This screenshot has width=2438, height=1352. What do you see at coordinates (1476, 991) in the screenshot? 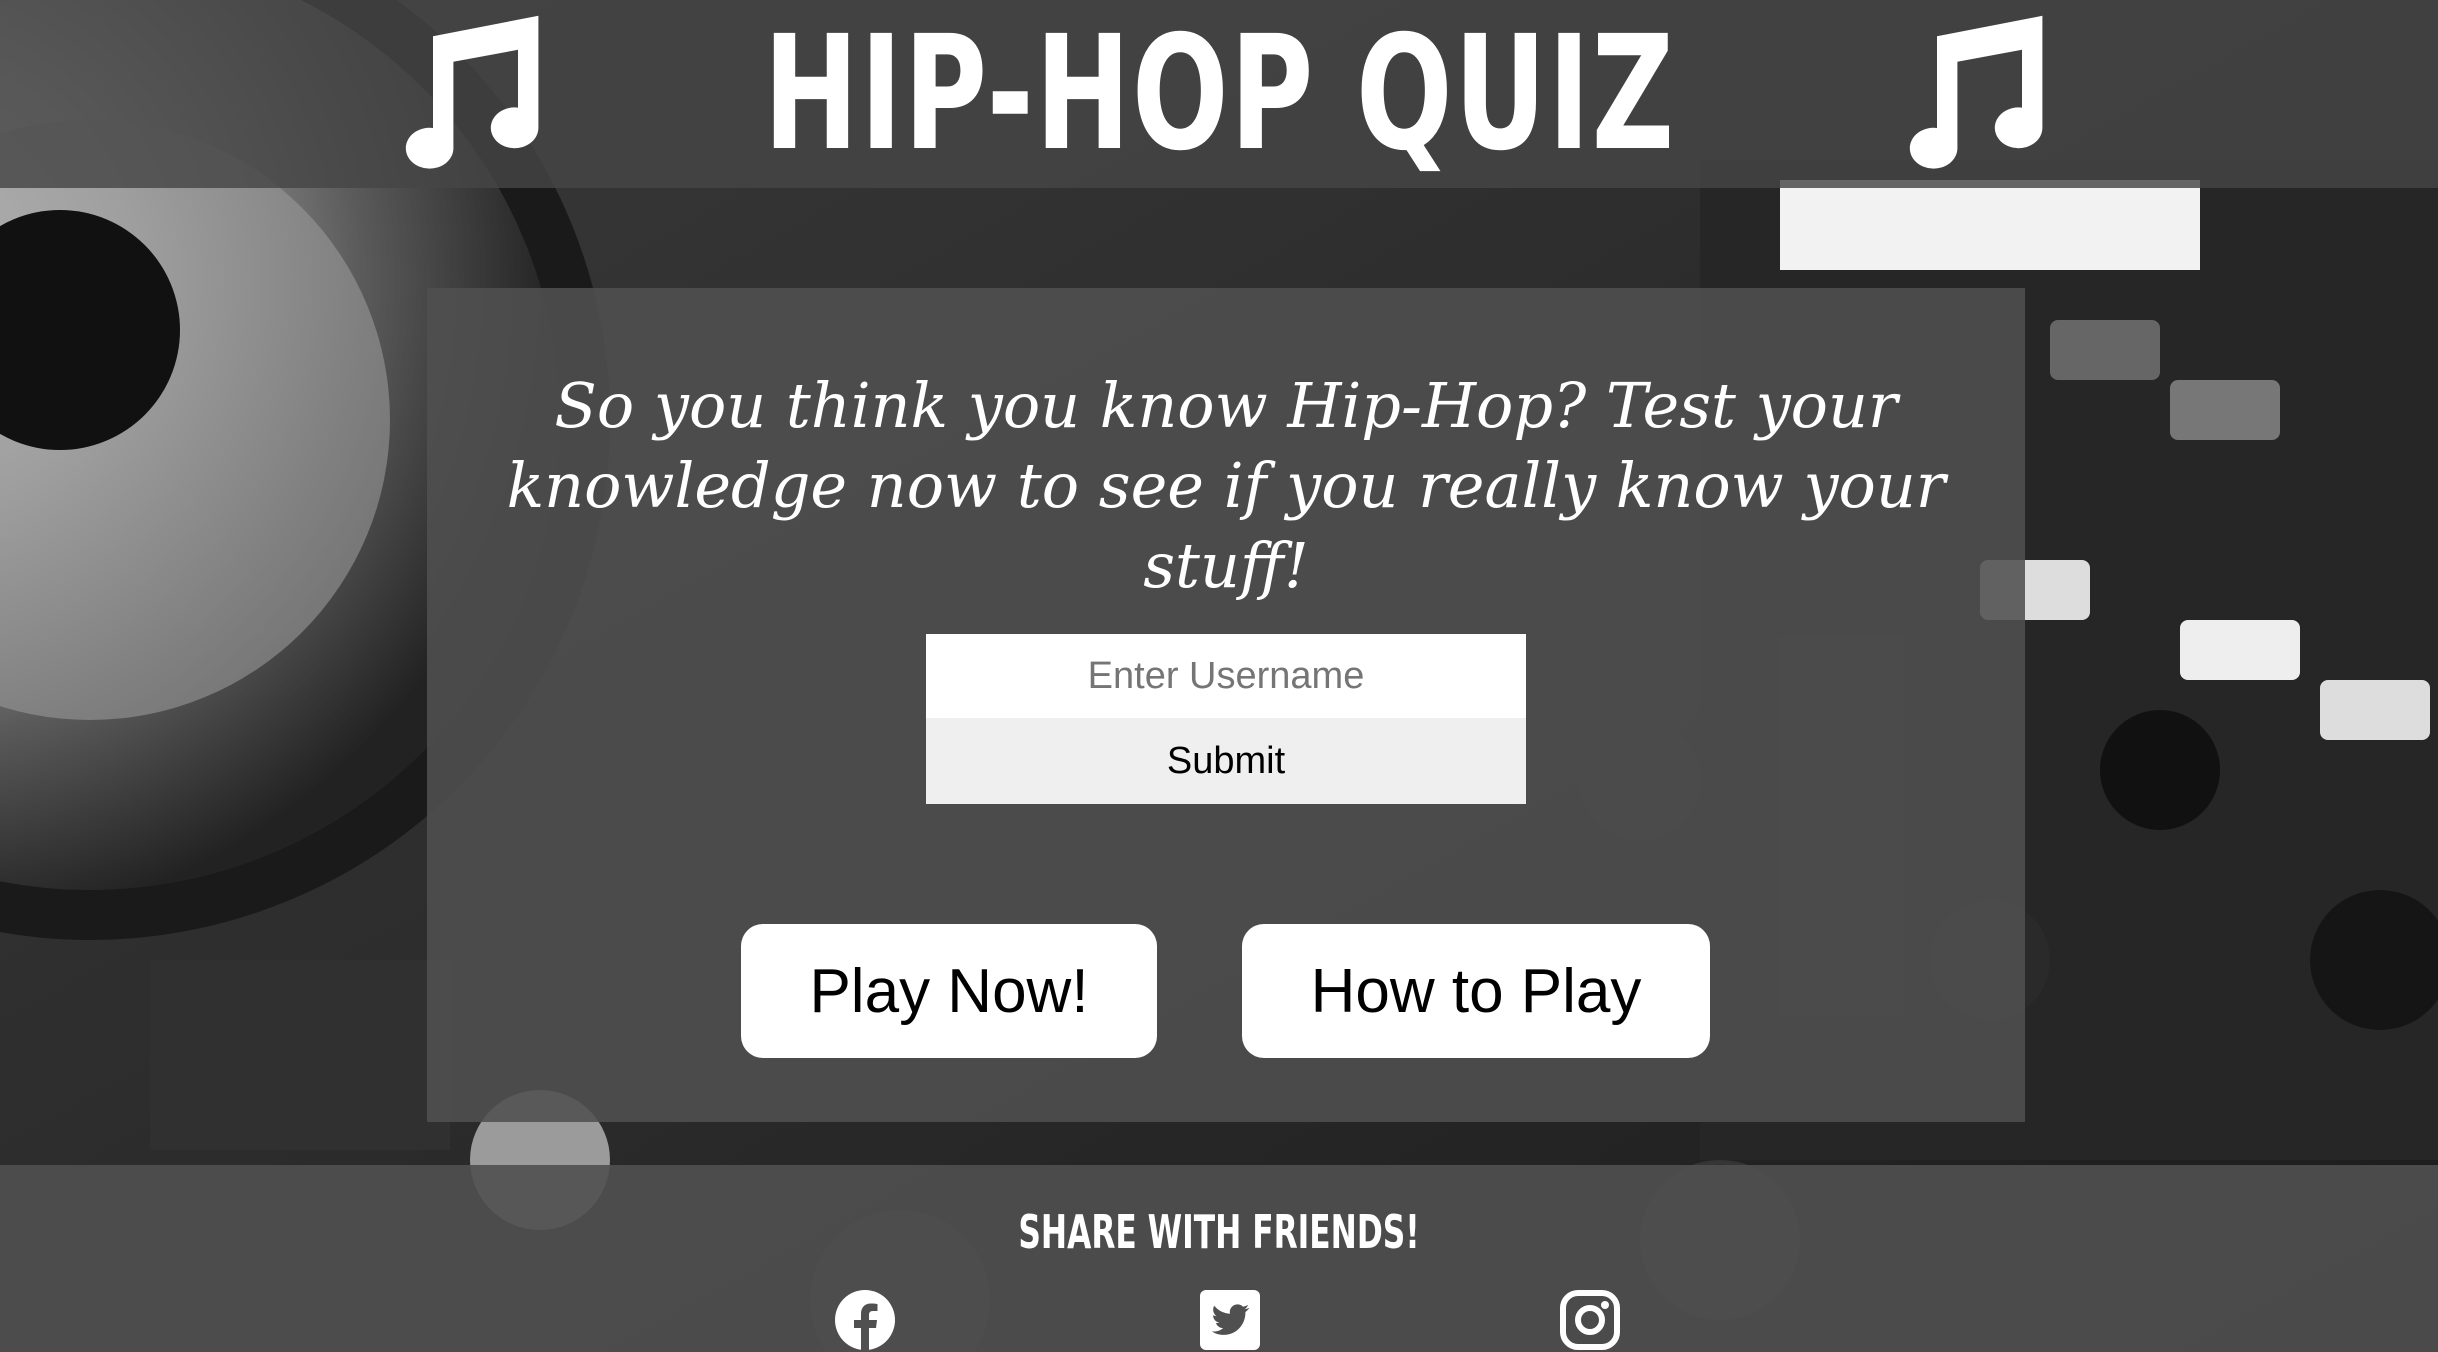
I see `how-to-play-button: How to Play` at bounding box center [1476, 991].